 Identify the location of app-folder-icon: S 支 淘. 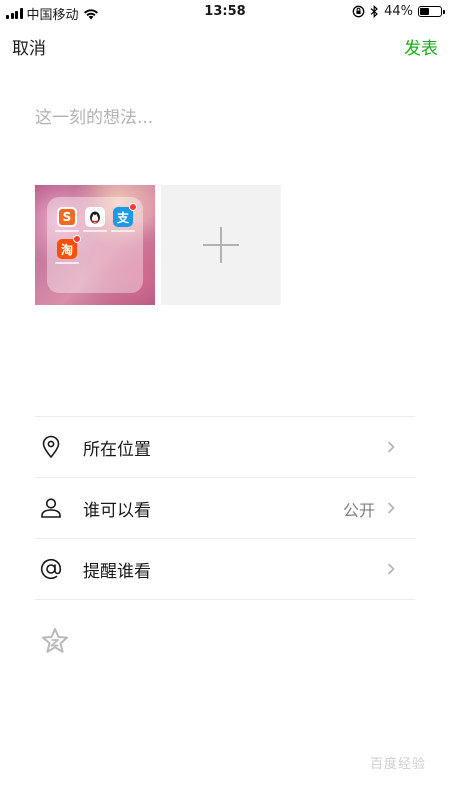
(95, 245).